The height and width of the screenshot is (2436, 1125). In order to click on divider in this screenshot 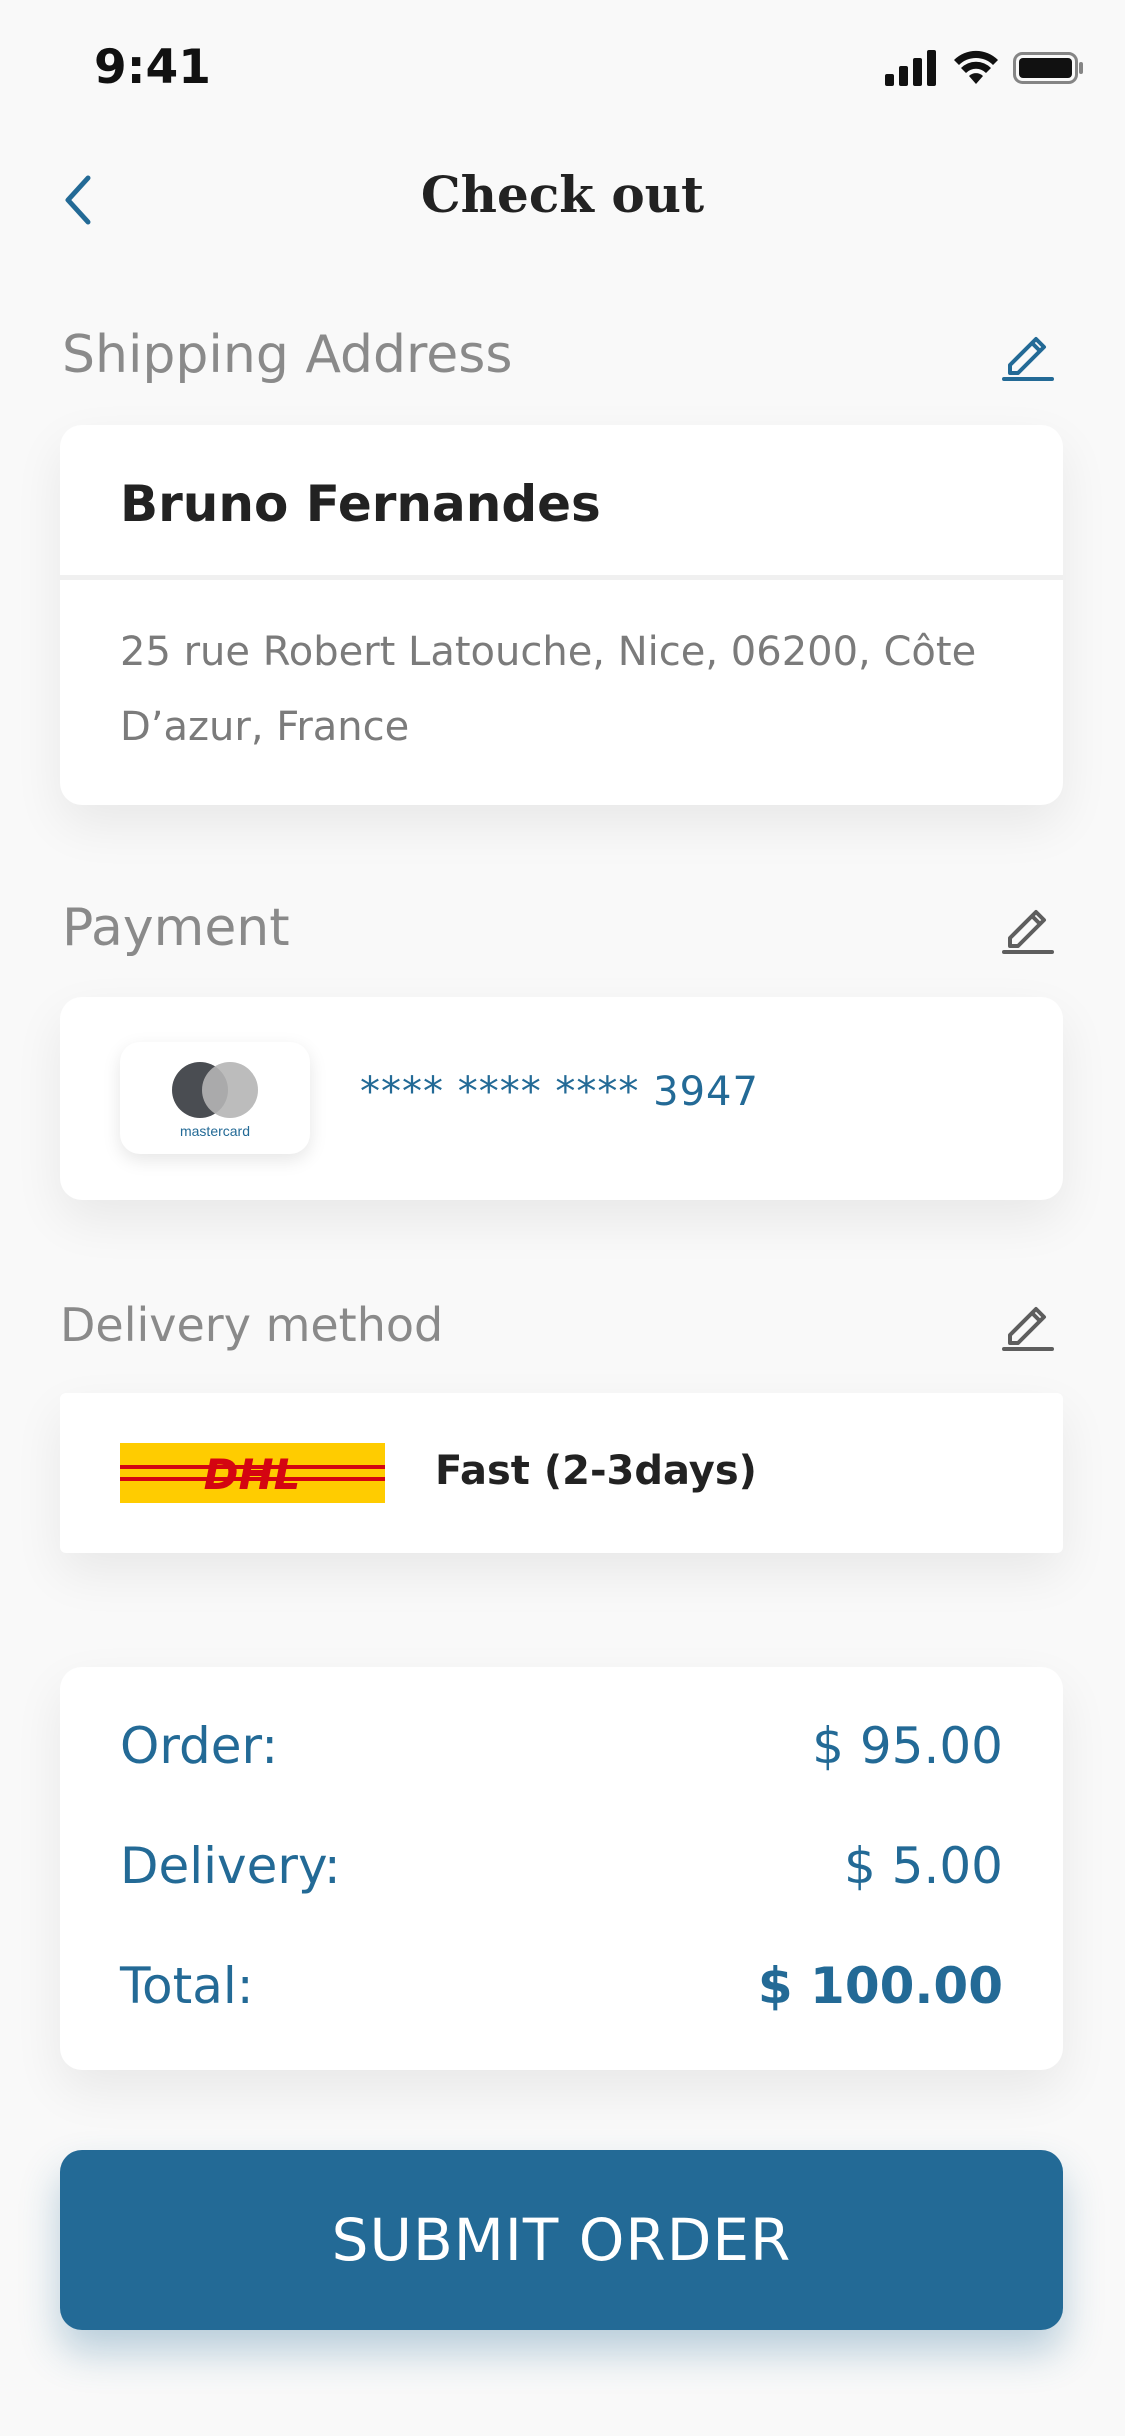, I will do `click(561, 577)`.